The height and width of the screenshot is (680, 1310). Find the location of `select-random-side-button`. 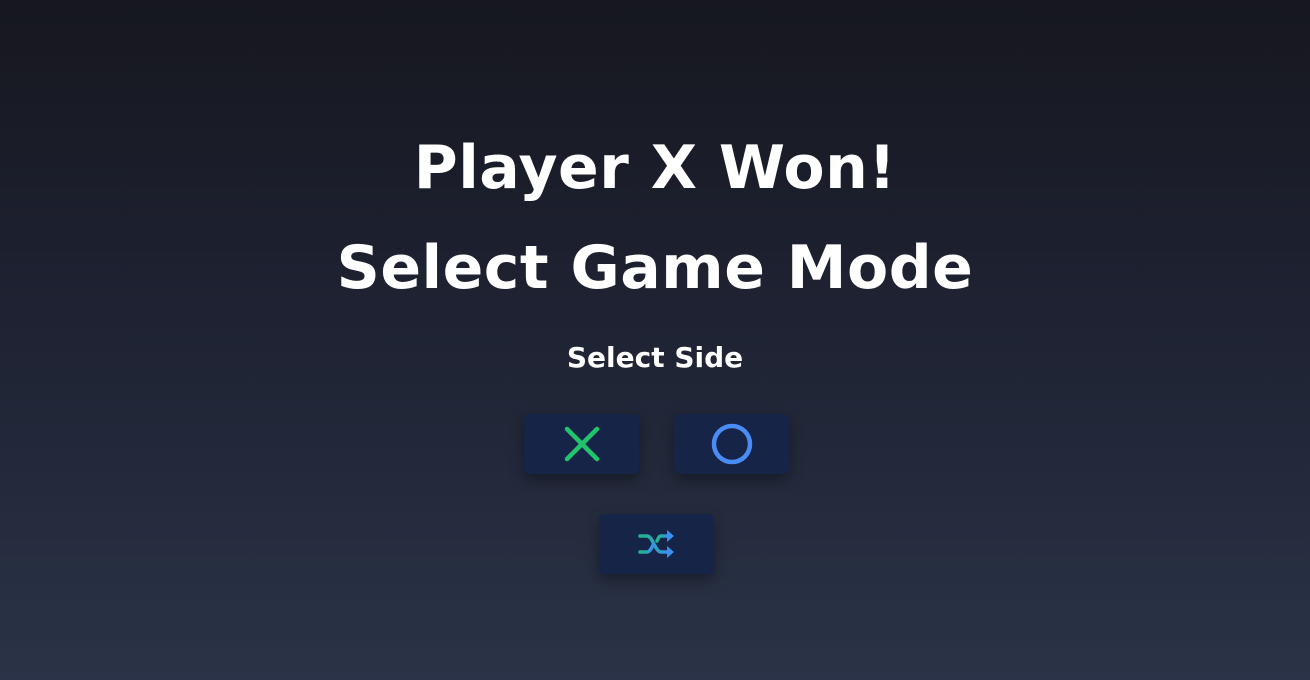

select-random-side-button is located at coordinates (656, 544).